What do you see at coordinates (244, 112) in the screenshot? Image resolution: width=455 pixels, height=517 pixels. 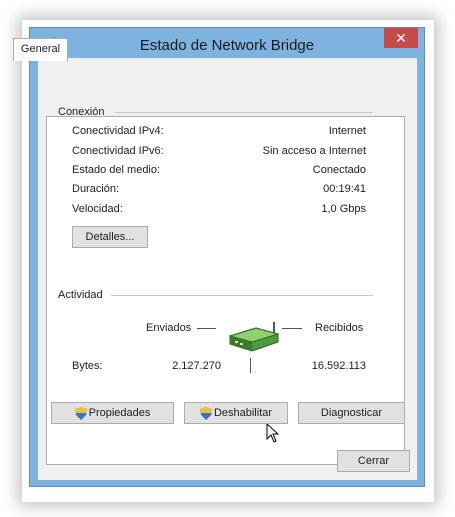 I see `connection-divider` at bounding box center [244, 112].